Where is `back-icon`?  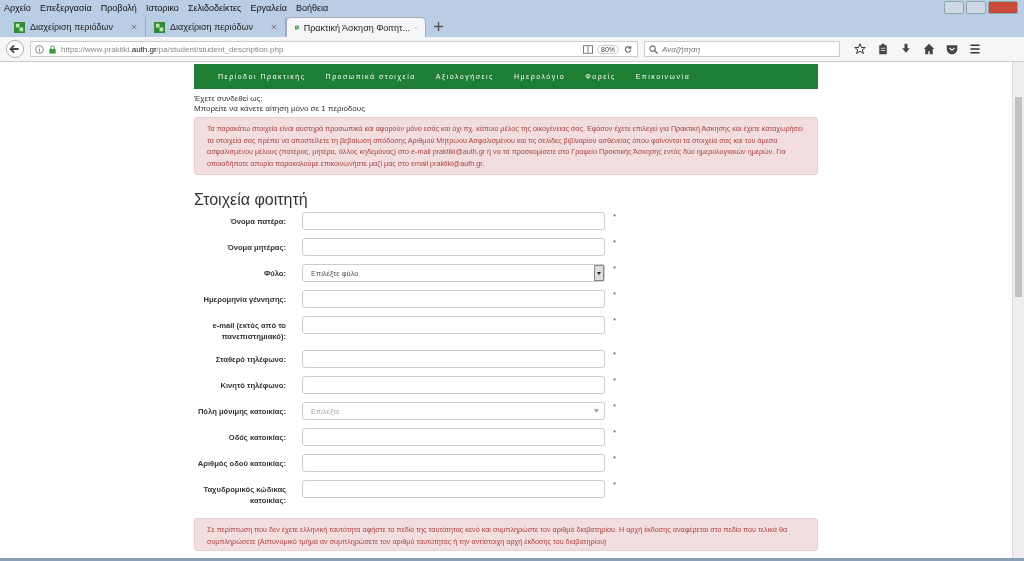
back-icon is located at coordinates (15, 49).